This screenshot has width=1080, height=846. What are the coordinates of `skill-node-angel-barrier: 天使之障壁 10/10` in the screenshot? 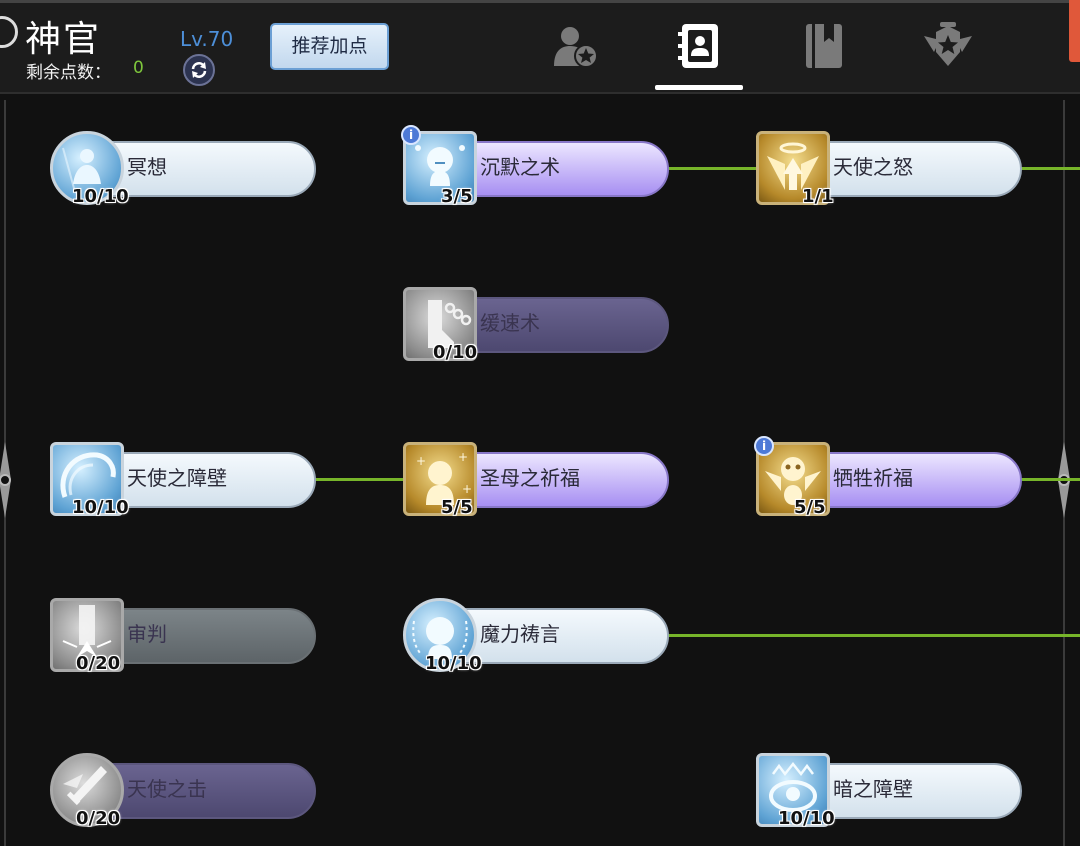 It's located at (185, 482).